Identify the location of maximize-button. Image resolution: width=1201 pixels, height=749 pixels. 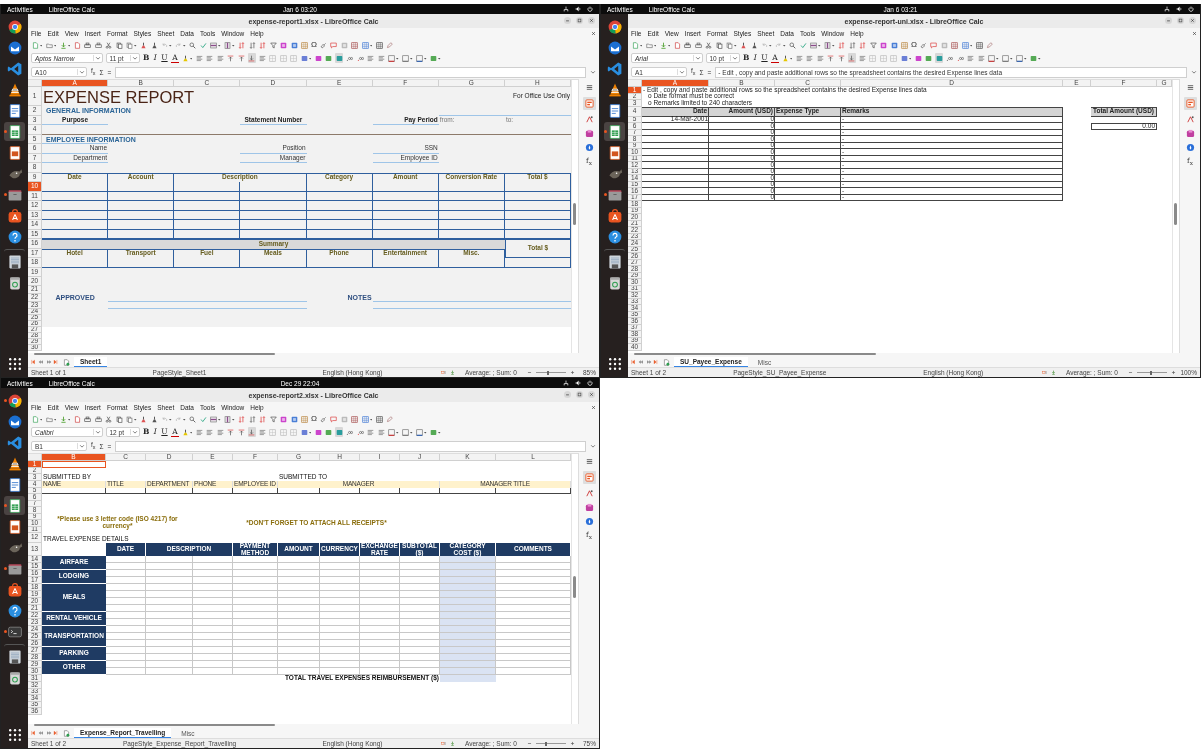
(579, 394).